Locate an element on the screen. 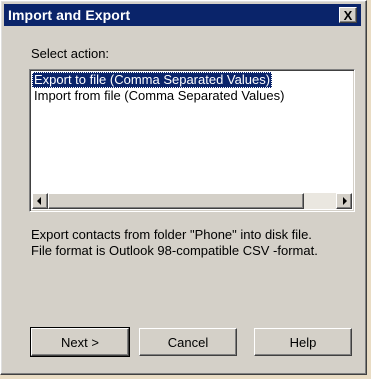  right-arrow-icon is located at coordinates (345, 201).